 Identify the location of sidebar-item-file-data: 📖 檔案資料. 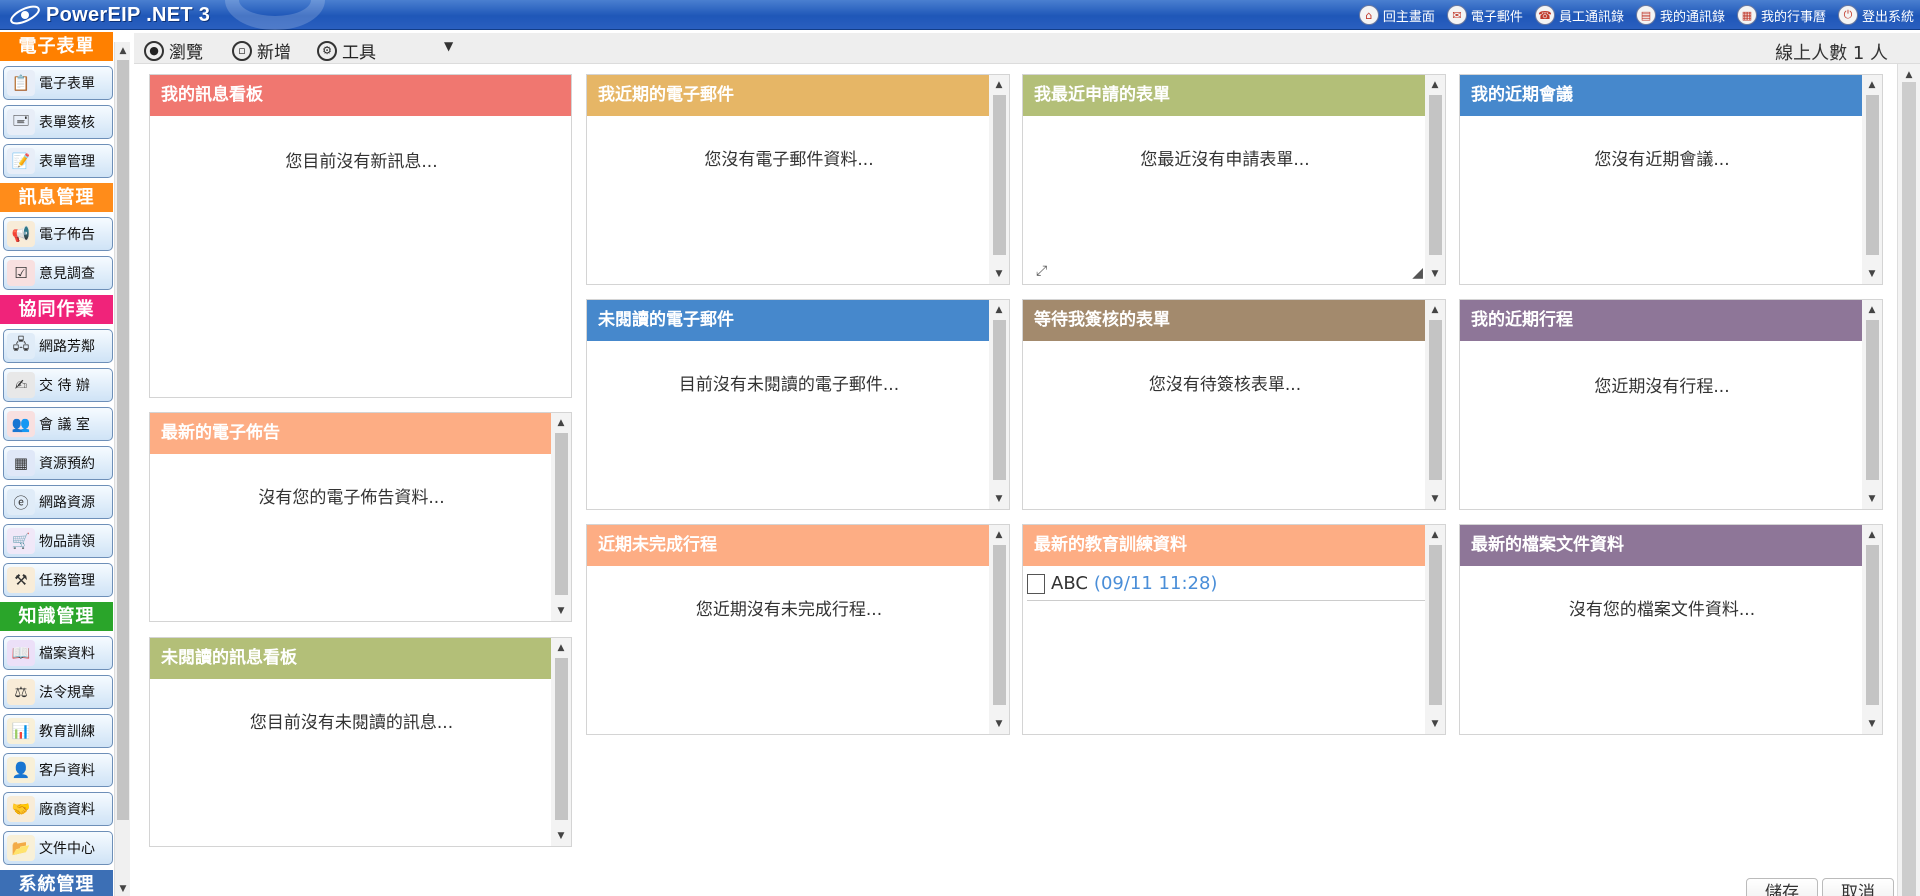
(58, 653).